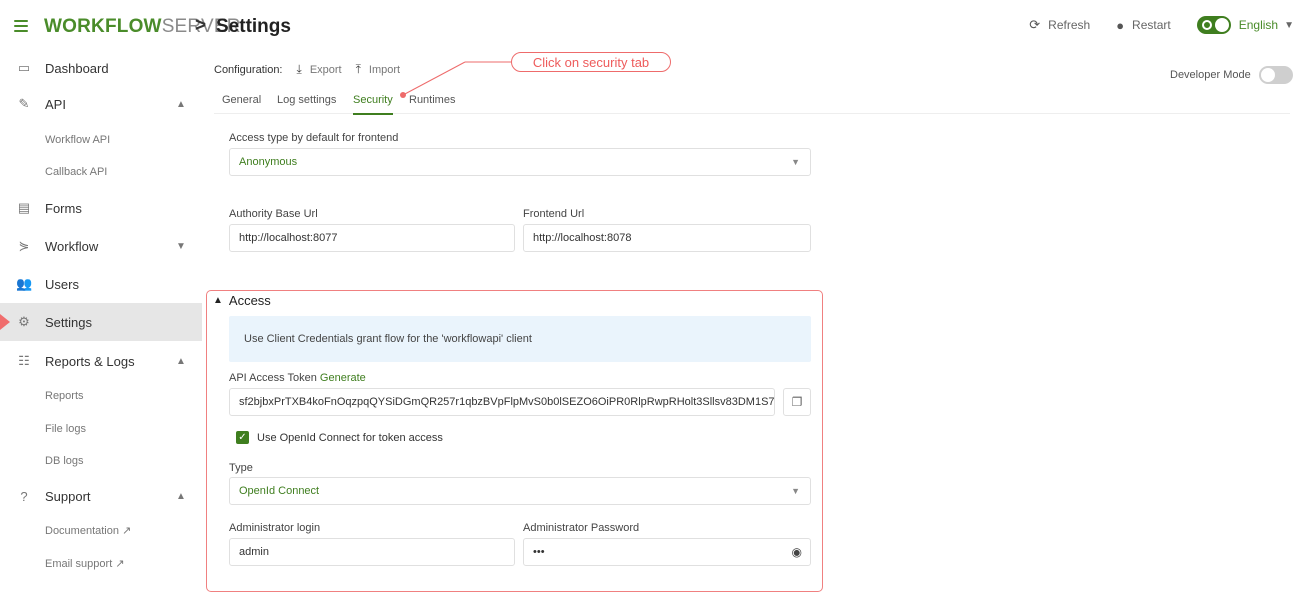 The width and height of the screenshot is (1304, 602). I want to click on frontend-url-input: http://localhost:8078, so click(667, 238).